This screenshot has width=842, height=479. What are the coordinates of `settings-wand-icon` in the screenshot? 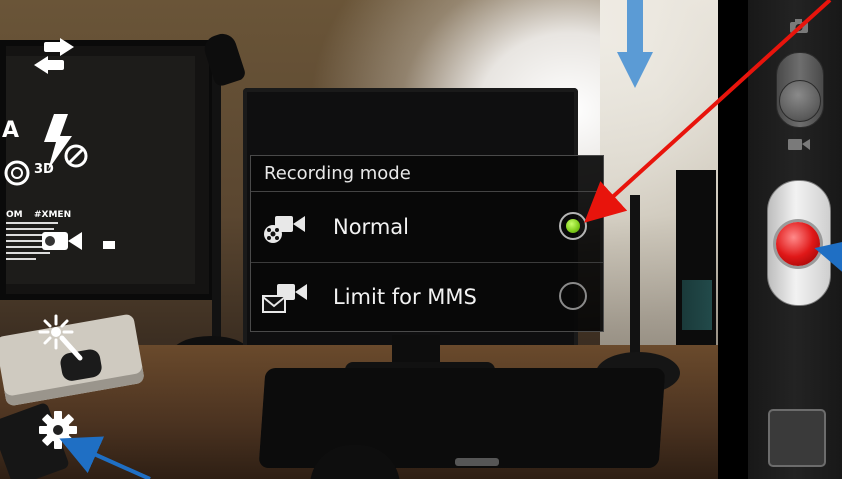 It's located at (61, 338).